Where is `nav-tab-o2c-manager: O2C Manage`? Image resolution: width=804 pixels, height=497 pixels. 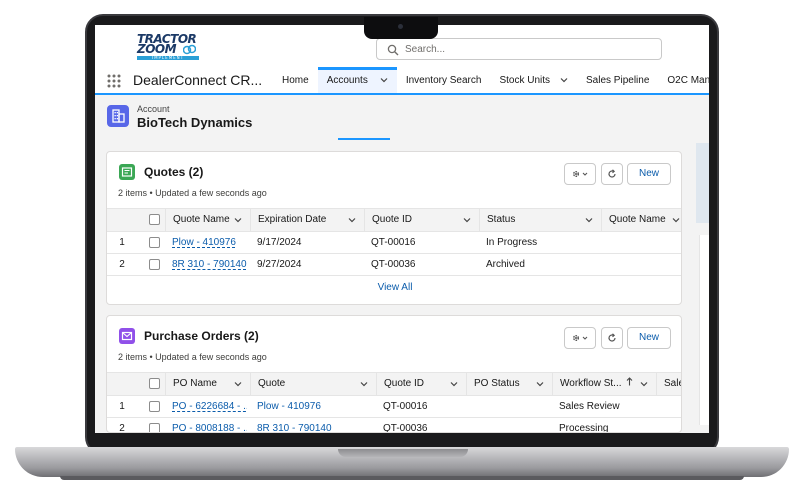
nav-tab-o2c-manager: O2C Manage is located at coordinates (683, 80).